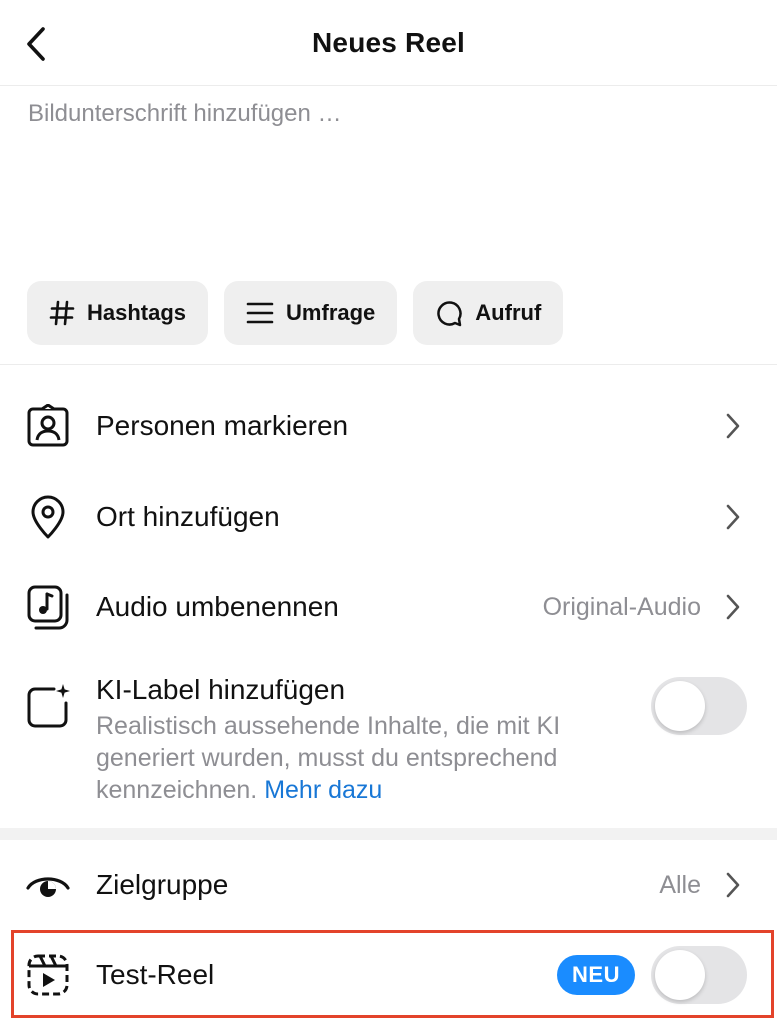 The width and height of the screenshot is (777, 1024). What do you see at coordinates (162, 884) in the screenshot?
I see `audience-label: Zielgruppe` at bounding box center [162, 884].